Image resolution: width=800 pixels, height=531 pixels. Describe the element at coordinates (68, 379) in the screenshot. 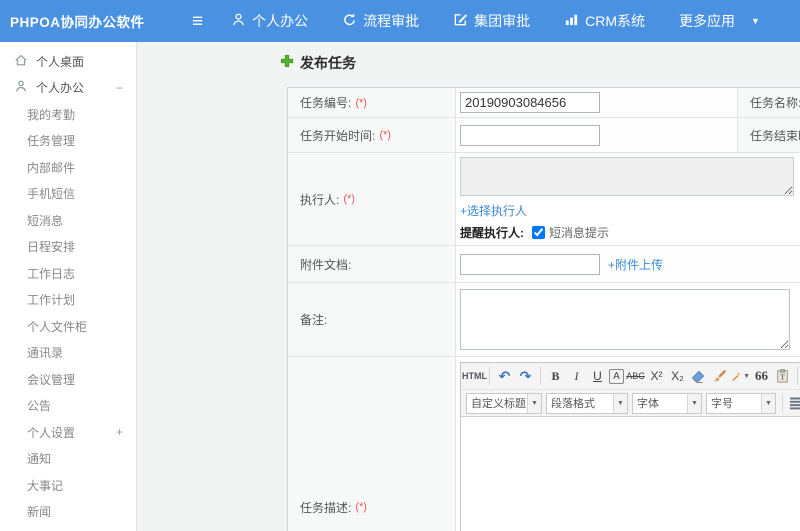

I see `sidebar-item-meeting-management: 会议管理` at that location.